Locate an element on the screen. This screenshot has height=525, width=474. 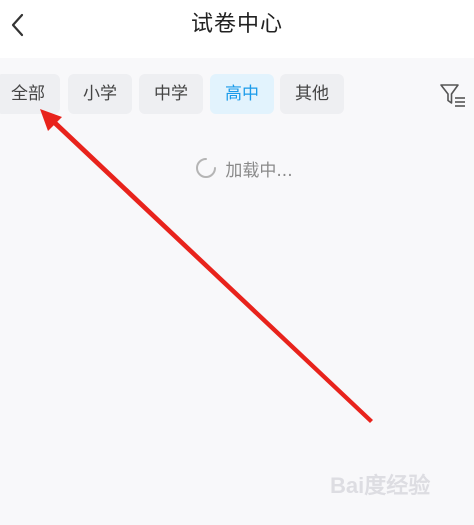
tab-all: 全部 is located at coordinates (30, 94).